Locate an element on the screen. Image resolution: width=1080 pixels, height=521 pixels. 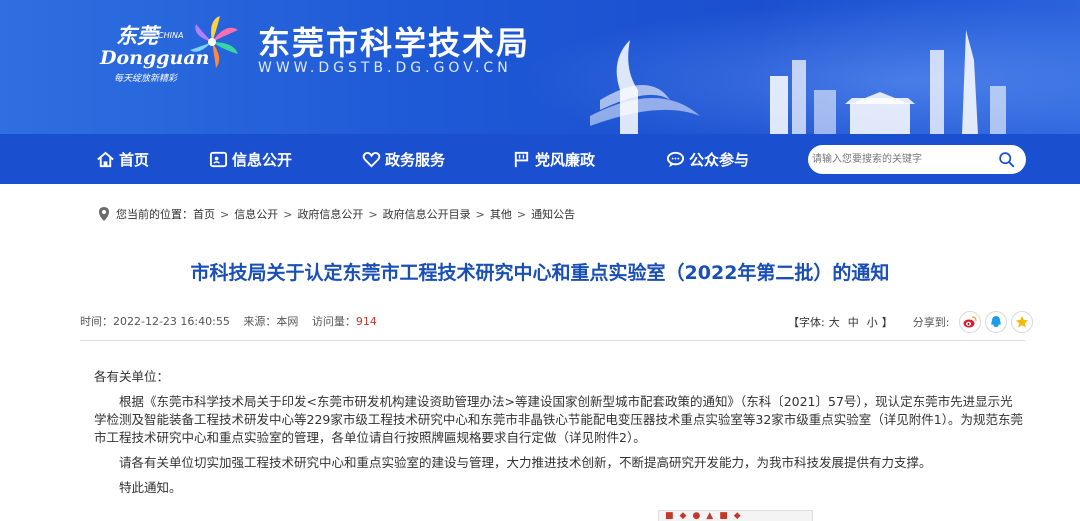
share-qq-button is located at coordinates (996, 322).